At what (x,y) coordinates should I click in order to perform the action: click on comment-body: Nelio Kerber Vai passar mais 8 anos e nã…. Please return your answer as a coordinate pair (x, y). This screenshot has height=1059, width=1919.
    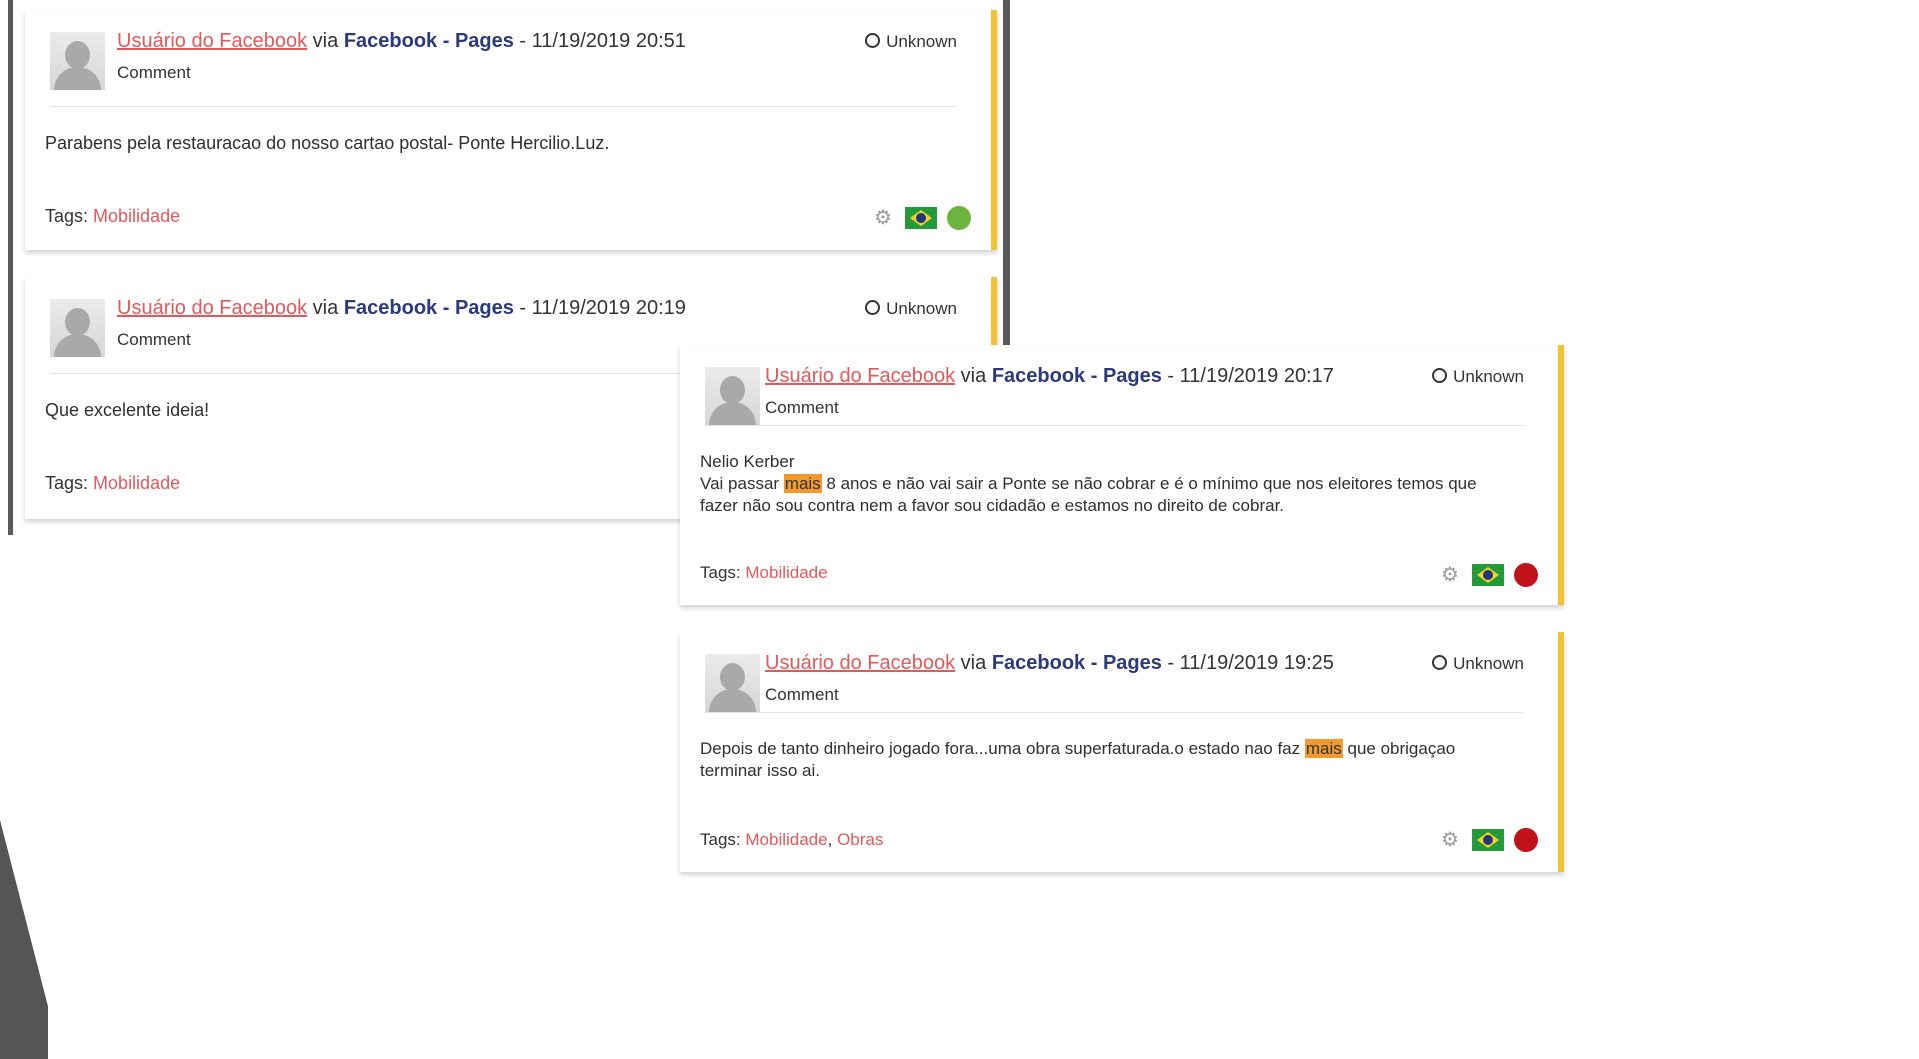
    Looking at the image, I should click on (1109, 484).